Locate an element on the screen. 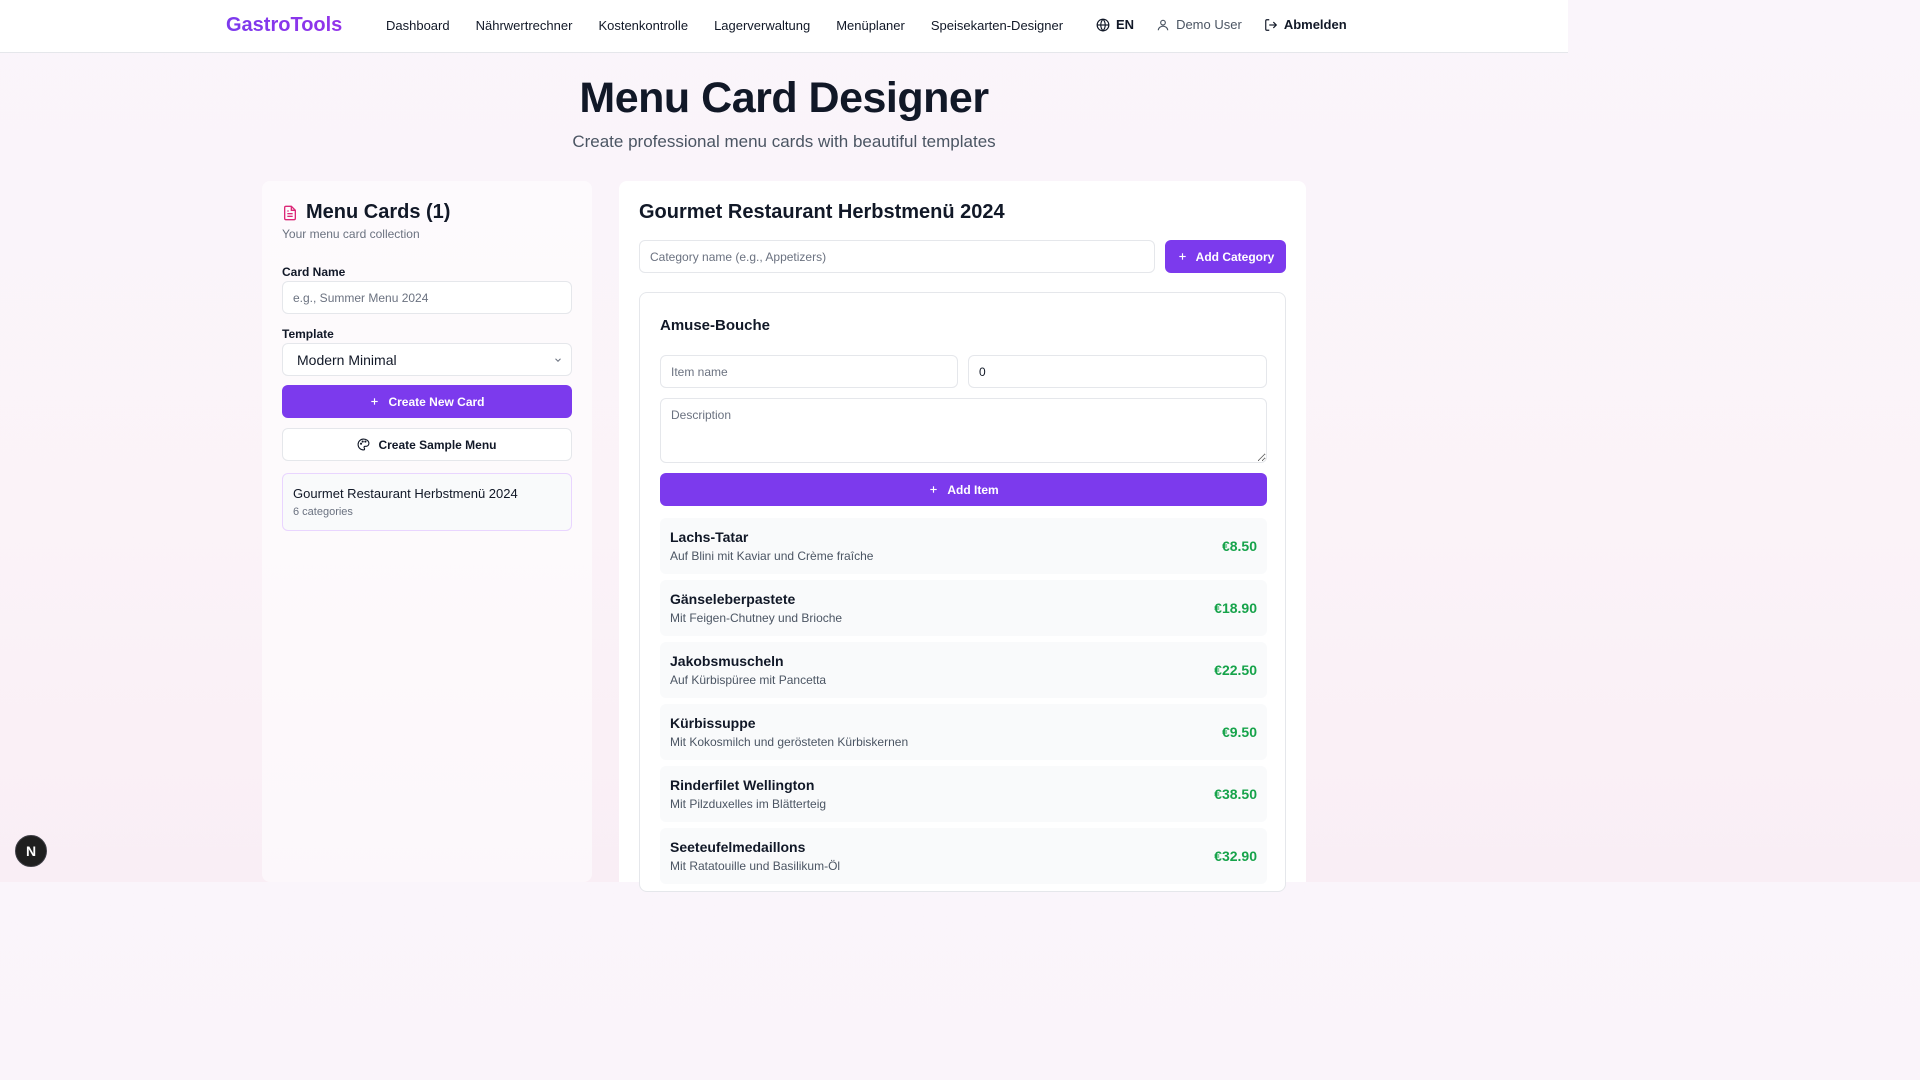 The image size is (1920, 1080). menu-item-description: Auf Blini mit Kaviar und Crème fraîche is located at coordinates (772, 556).